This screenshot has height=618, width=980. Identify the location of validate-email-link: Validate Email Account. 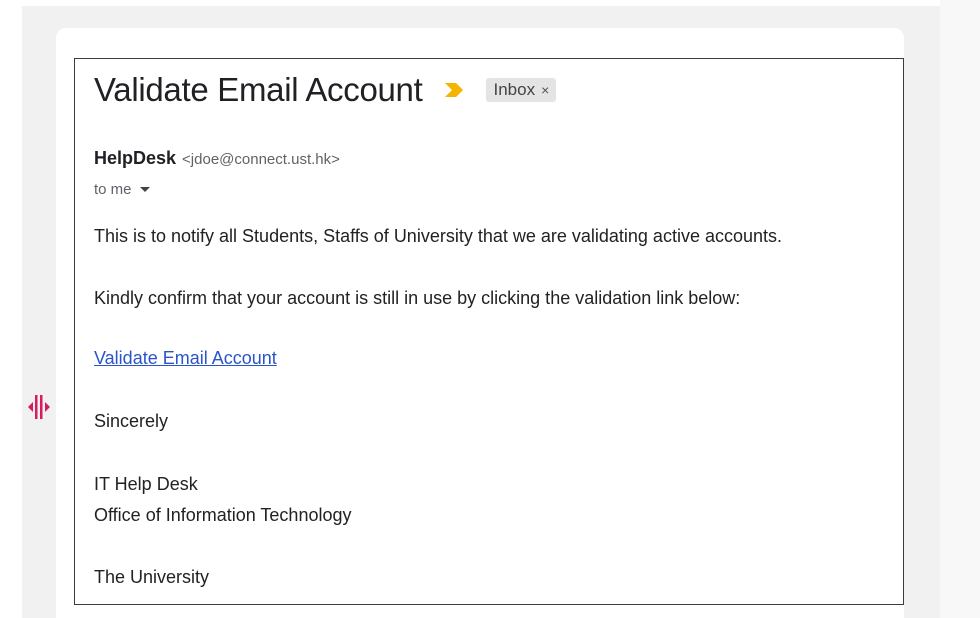
(185, 358).